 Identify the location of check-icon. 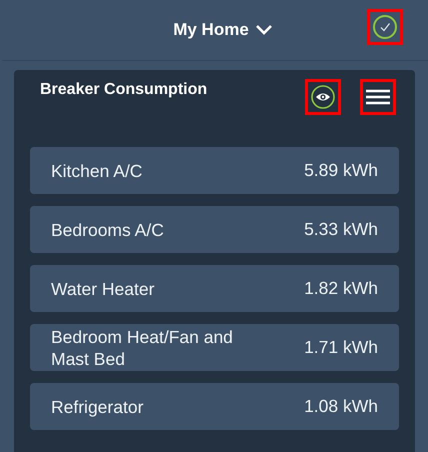
(385, 27).